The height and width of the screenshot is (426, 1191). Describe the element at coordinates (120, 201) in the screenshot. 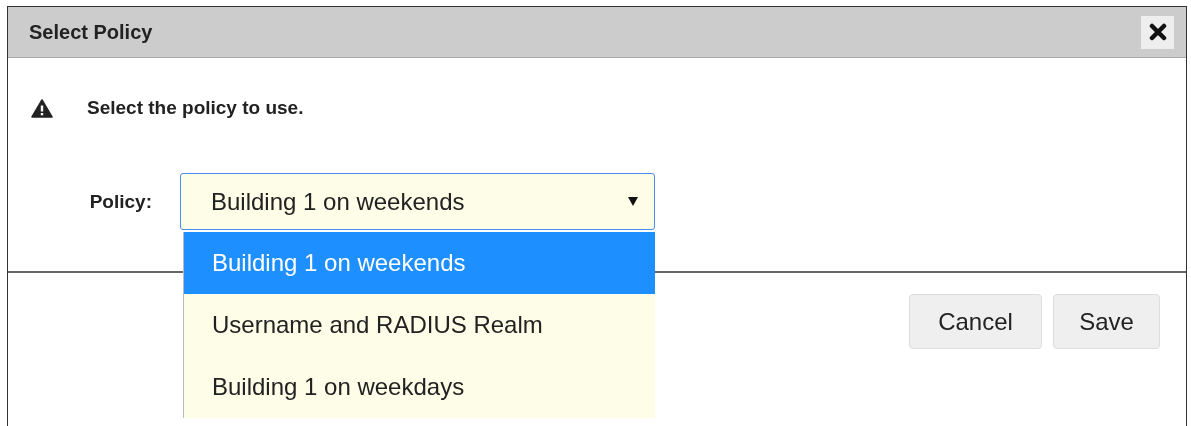

I see `field-label: Policy:` at that location.